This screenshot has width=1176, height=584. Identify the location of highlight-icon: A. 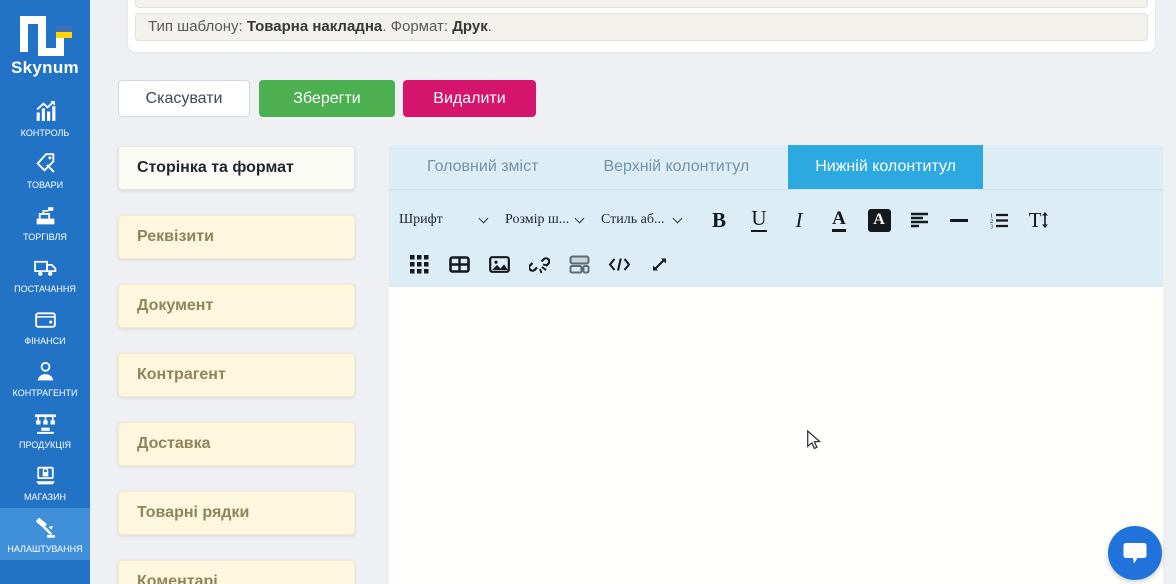
(879, 220).